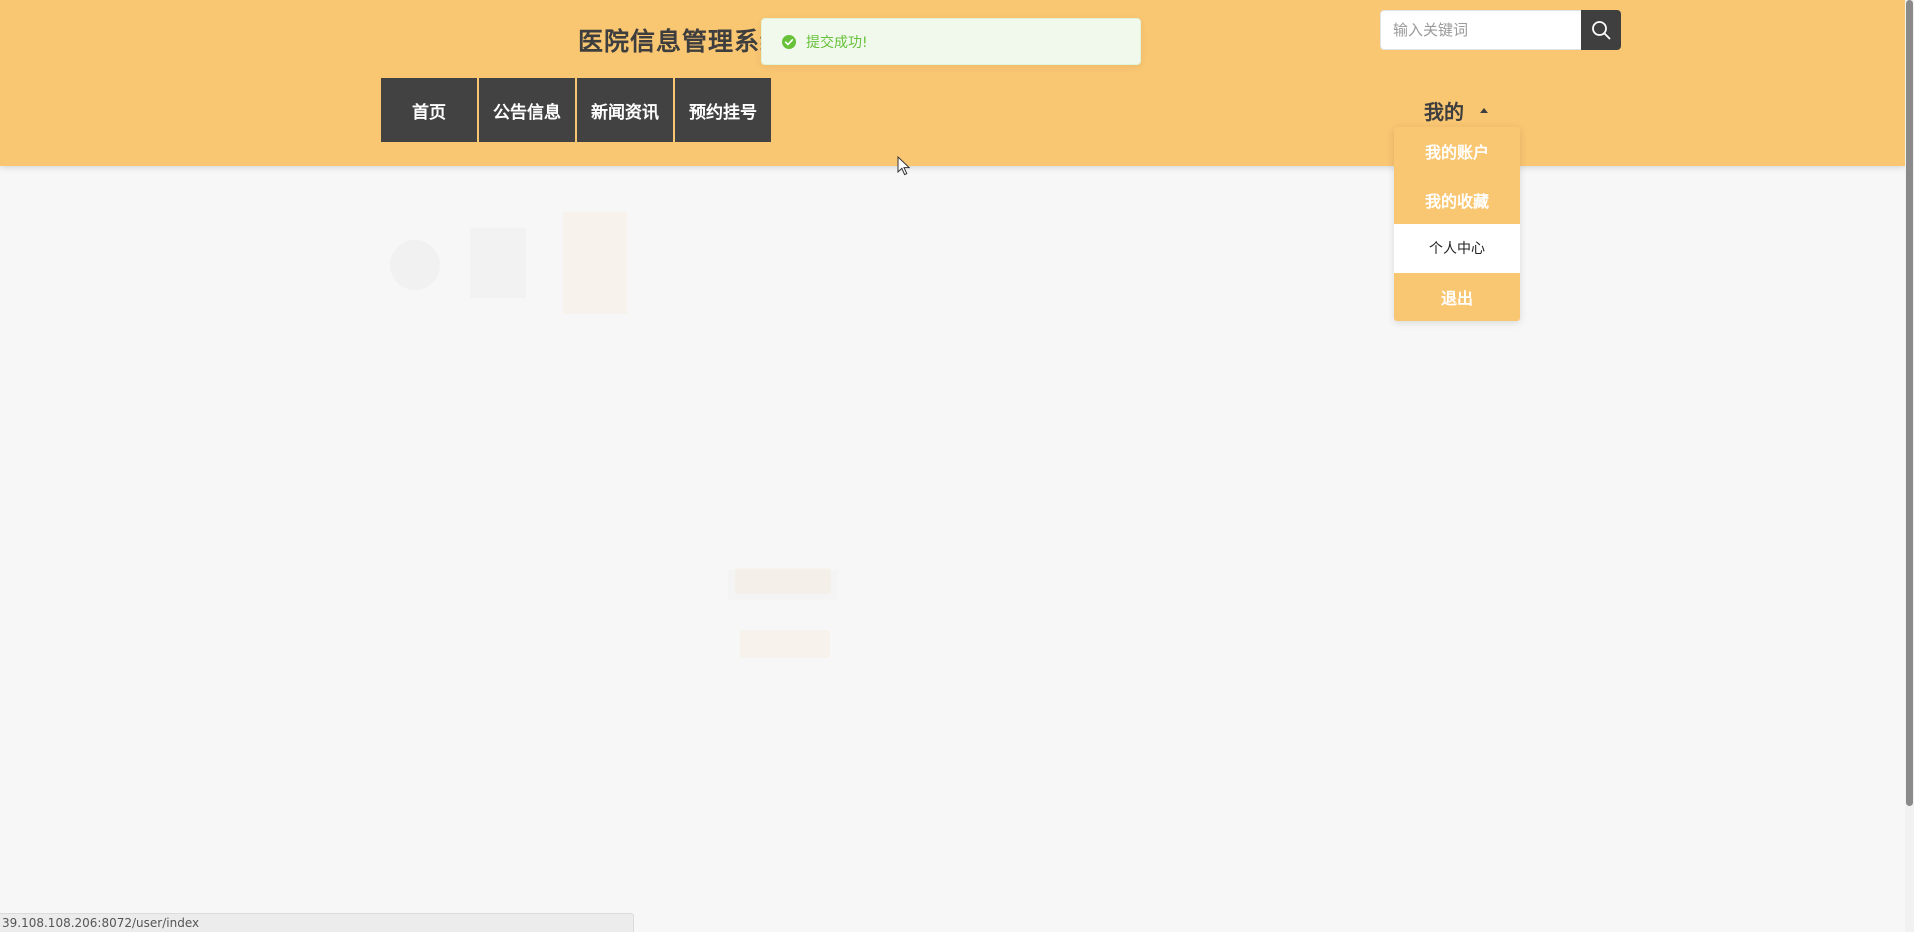 The image size is (1914, 932). Describe the element at coordinates (527, 110) in the screenshot. I see `nav-item-announcements: 公告信息` at that location.